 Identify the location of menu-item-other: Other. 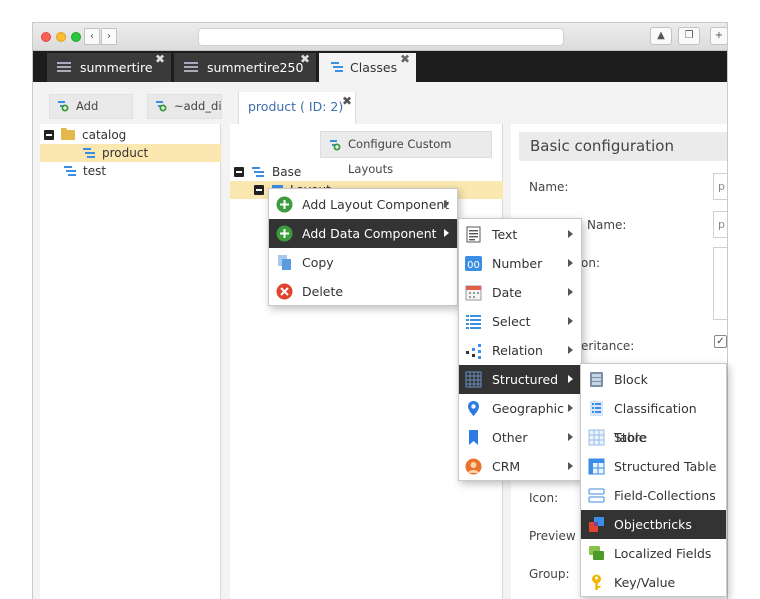
(520, 437).